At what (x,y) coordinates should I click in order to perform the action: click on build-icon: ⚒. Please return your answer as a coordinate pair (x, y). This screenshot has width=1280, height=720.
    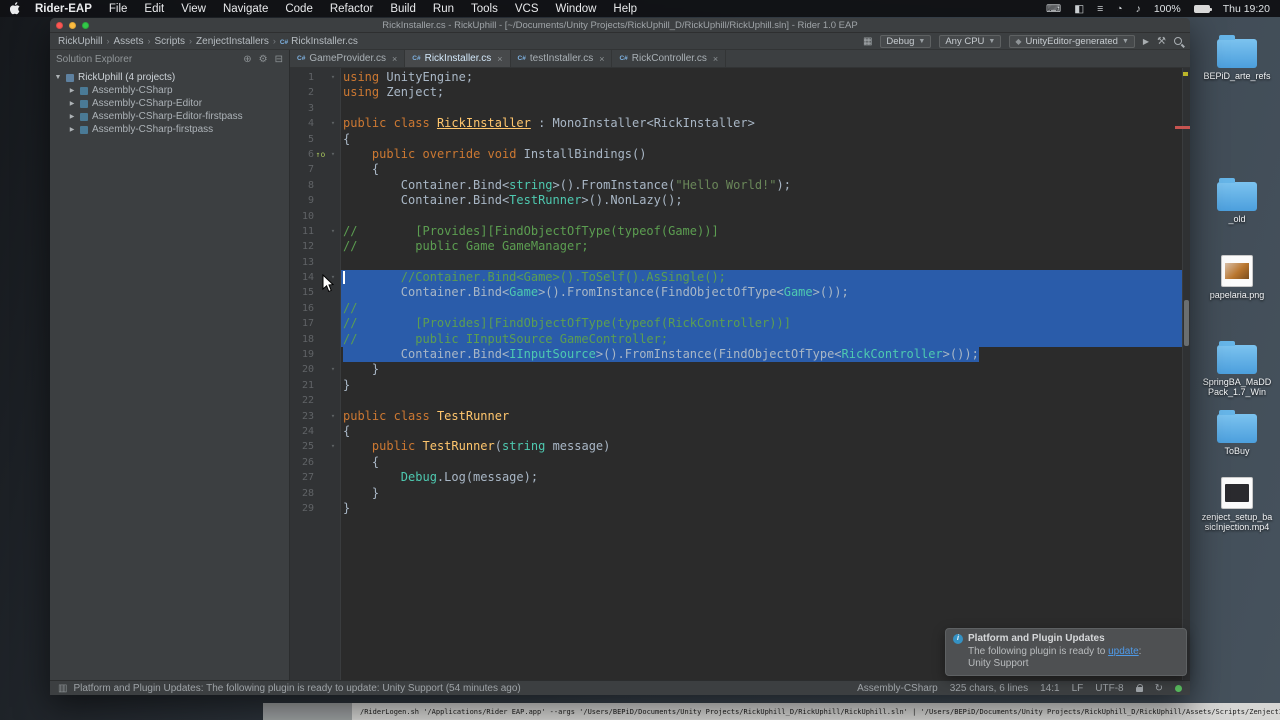
    Looking at the image, I should click on (1161, 41).